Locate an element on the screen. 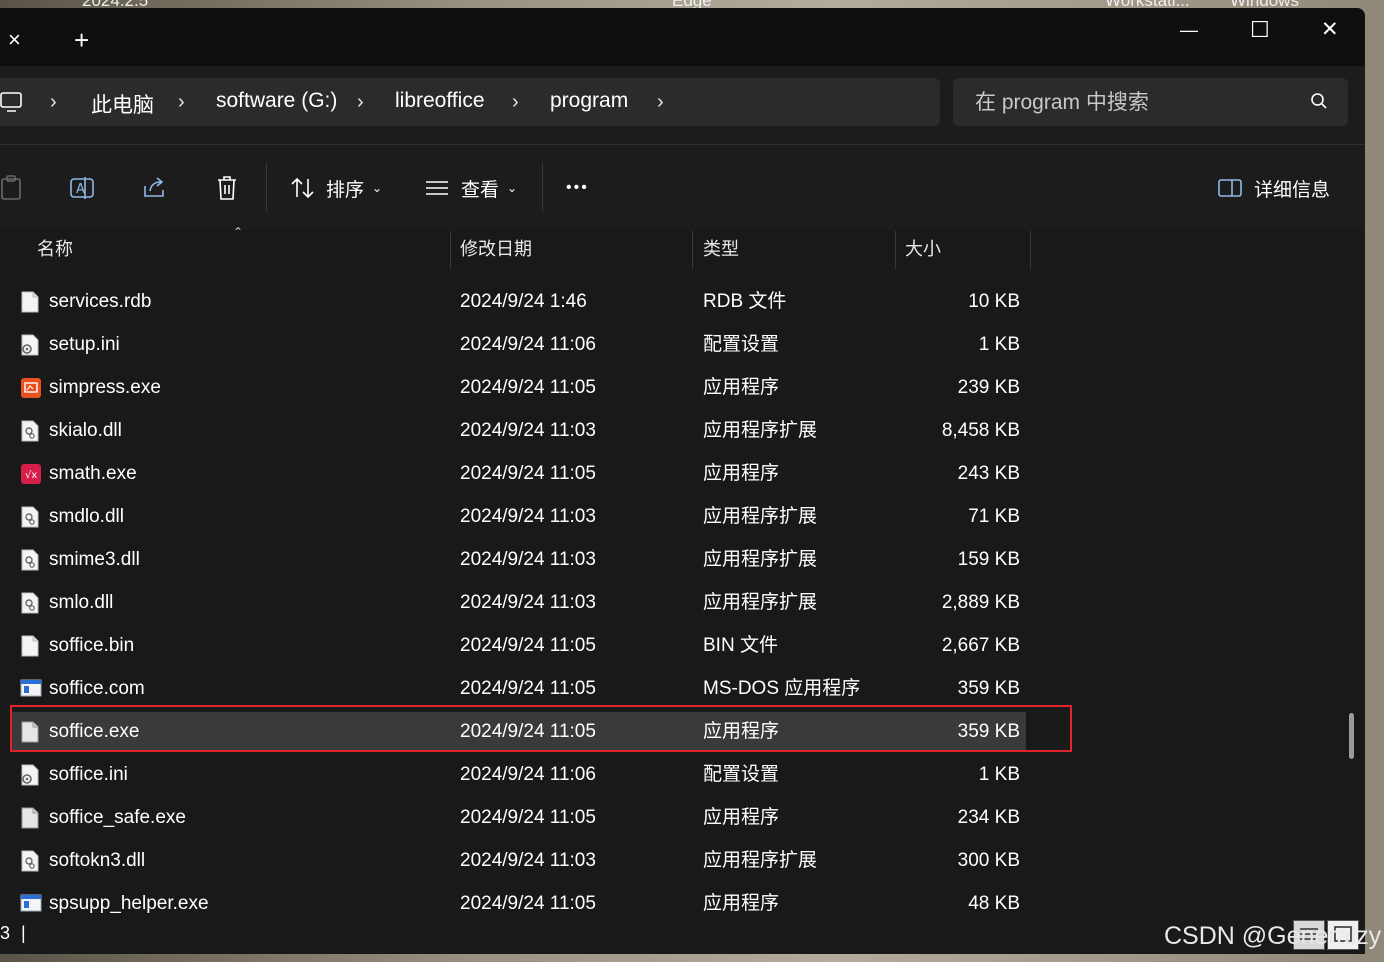 The image size is (1384, 962). table-row: skialo.dll 2024/9/24 11:03 应用程序扩展 8,458 KB is located at coordinates (519, 431).